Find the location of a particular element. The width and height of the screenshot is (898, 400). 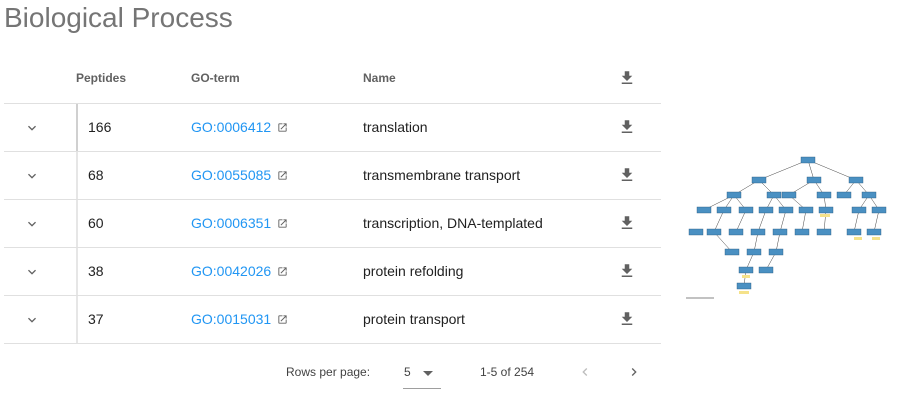

pagination: Rows per page: 5 1-5 of 254 is located at coordinates (332, 372).